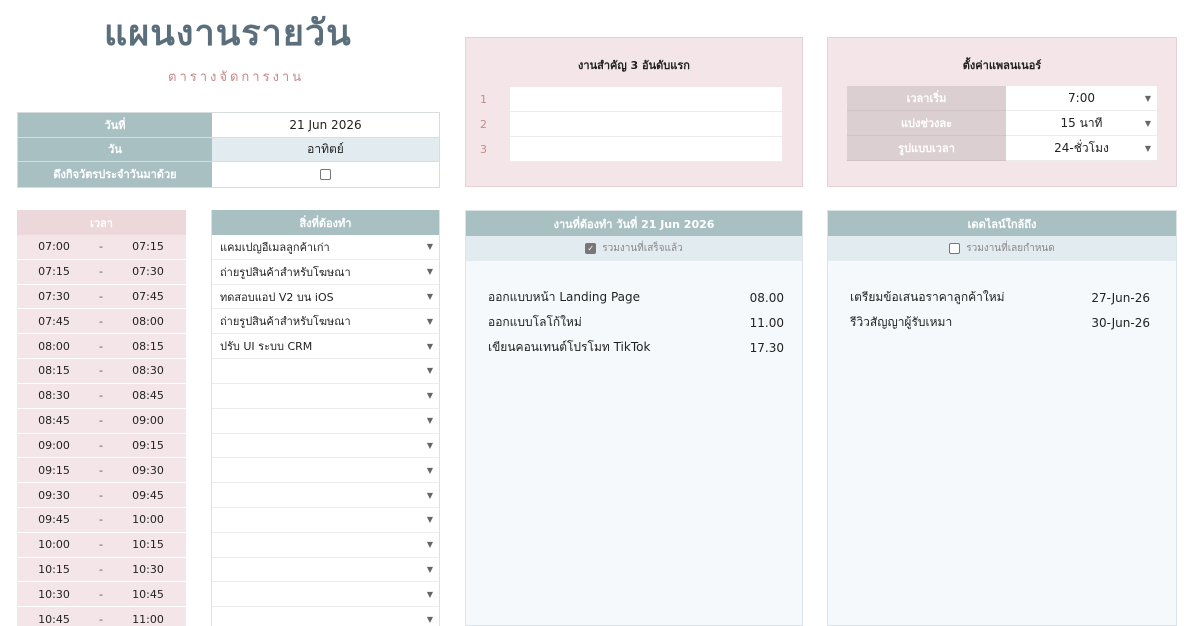  I want to click on date-row: วันที่ 21 Jun 2026, so click(228, 125).